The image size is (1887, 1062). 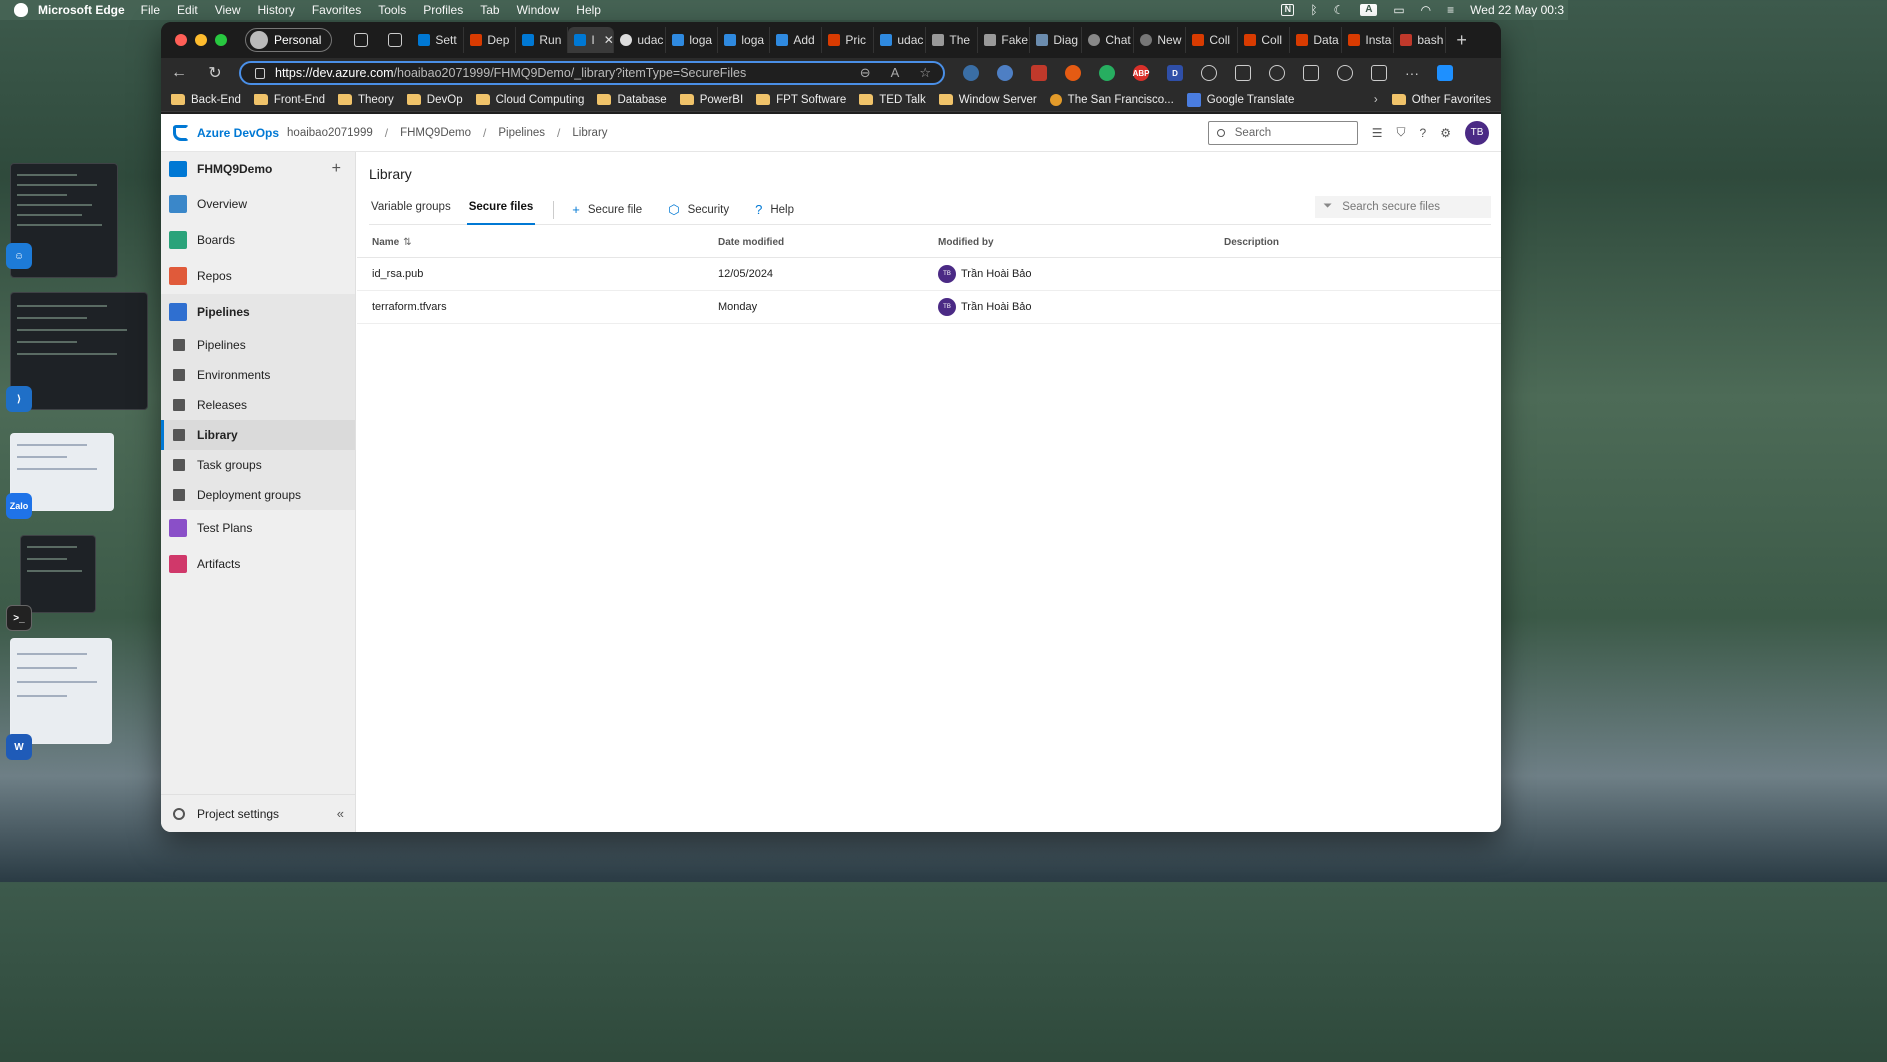 What do you see at coordinates (336, 169) in the screenshot?
I see `add-icon: +` at bounding box center [336, 169].